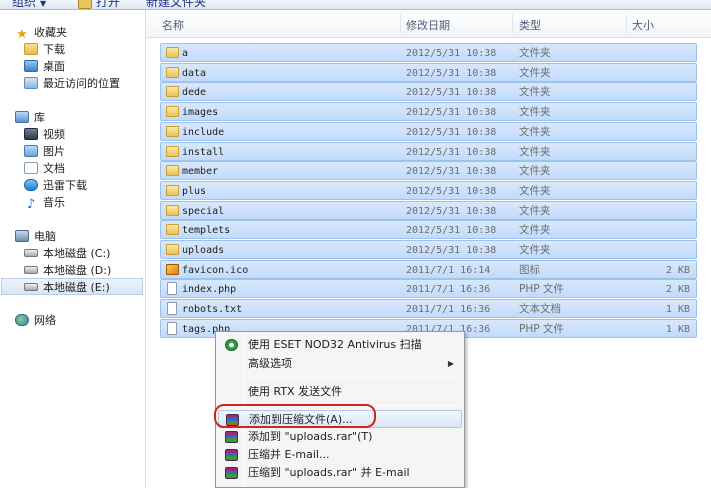 The image size is (711, 488). What do you see at coordinates (340, 392) in the screenshot?
I see `menu-item-rtx-send: 使用 RTX 发送文件` at bounding box center [340, 392].